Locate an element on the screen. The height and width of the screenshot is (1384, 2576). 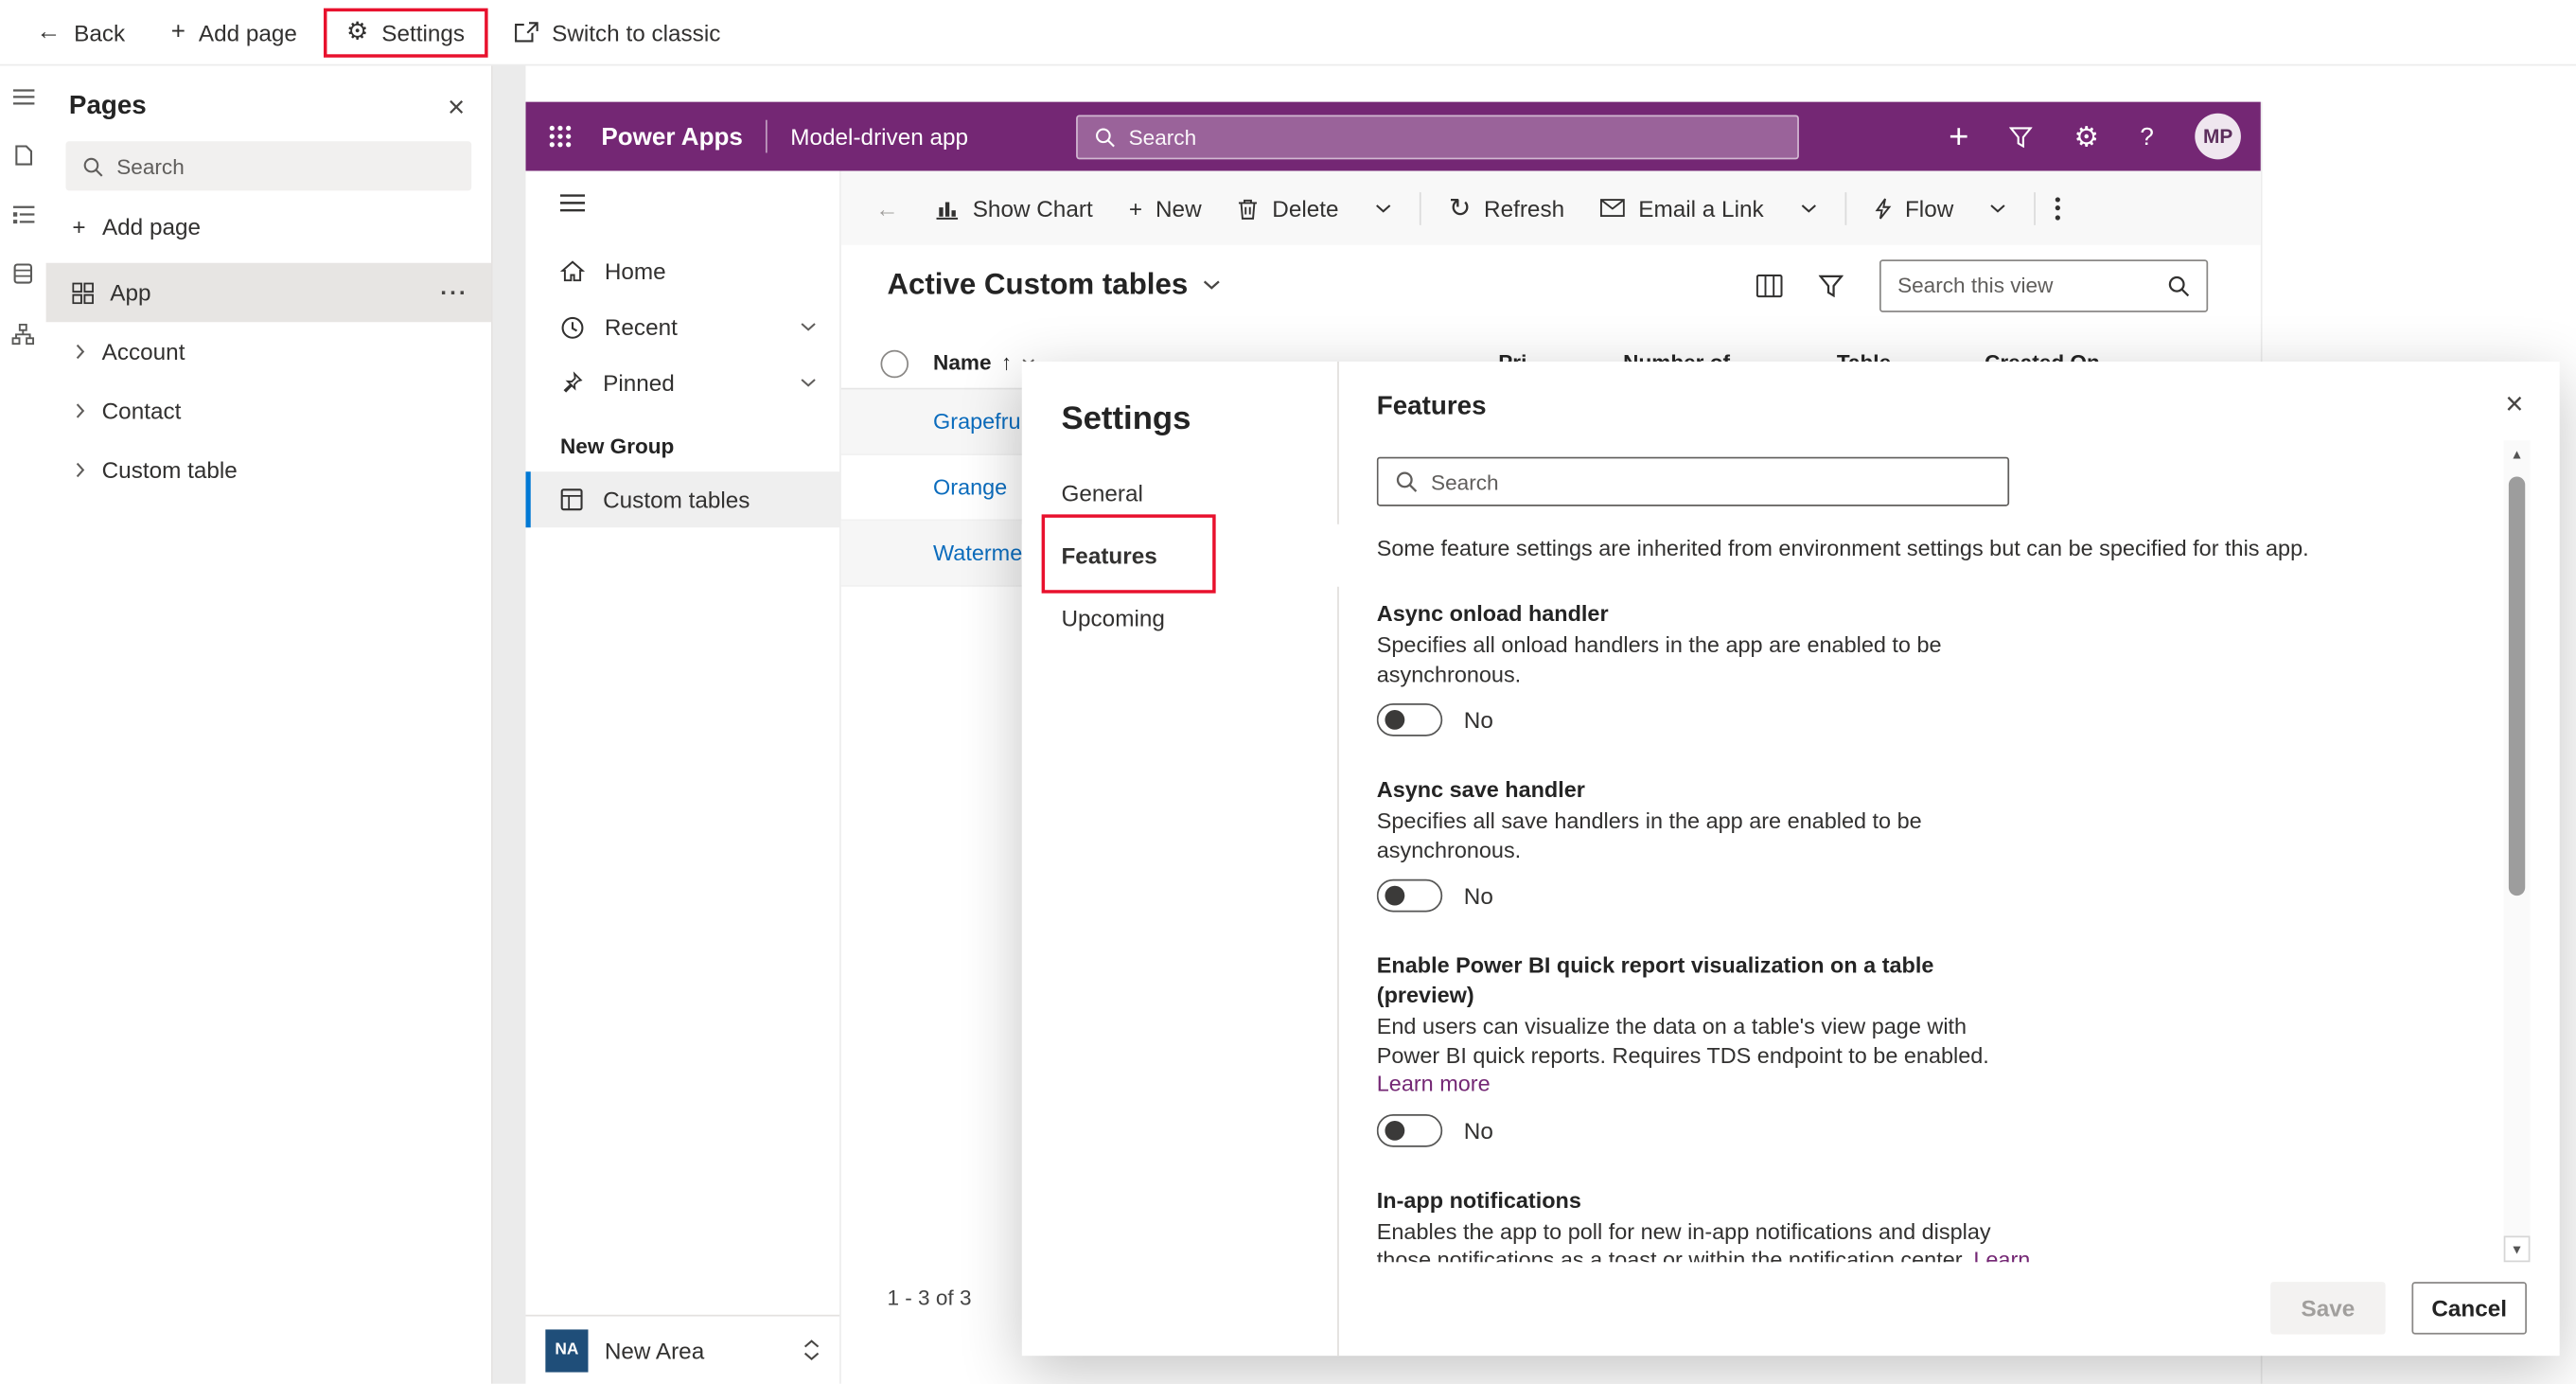
dialog-search-input is located at coordinates (1711, 481).